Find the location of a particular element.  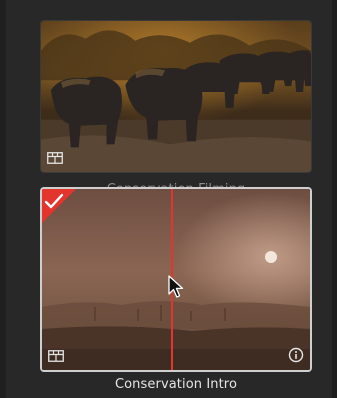

checkmark-icon is located at coordinates (59, 206).